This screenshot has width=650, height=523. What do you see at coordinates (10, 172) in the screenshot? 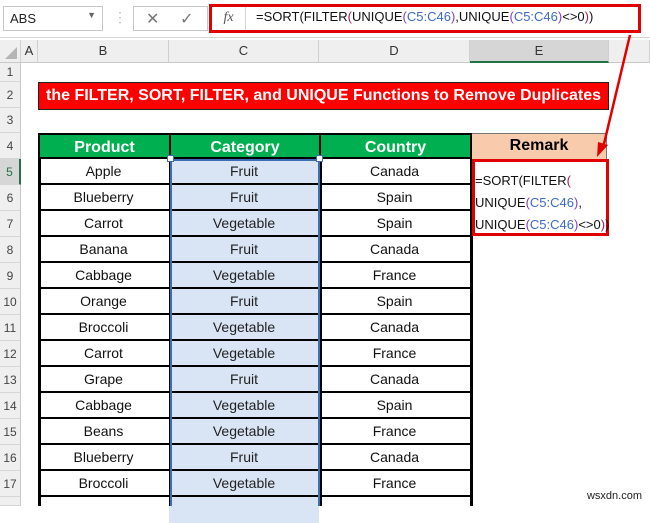
I see `row-header: 5` at bounding box center [10, 172].